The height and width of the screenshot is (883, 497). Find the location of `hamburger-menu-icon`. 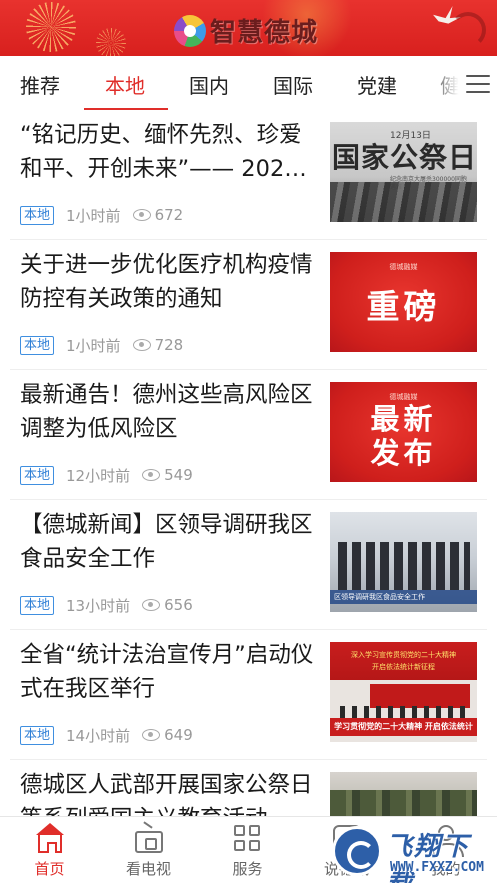

hamburger-menu-icon is located at coordinates (478, 84).